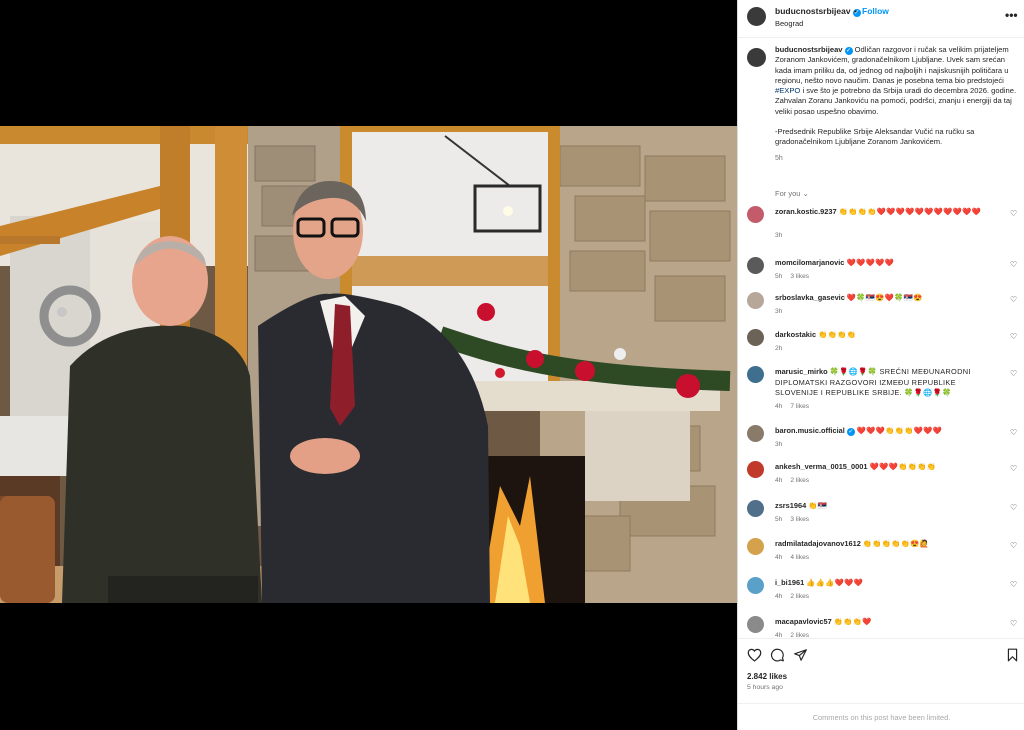 The height and width of the screenshot is (730, 1024). Describe the element at coordinates (884, 275) in the screenshot. I see `comment-item: momcilomarjanovic ❤️❤️❤️❤️❤️ 5h 3 likes ♡` at that location.